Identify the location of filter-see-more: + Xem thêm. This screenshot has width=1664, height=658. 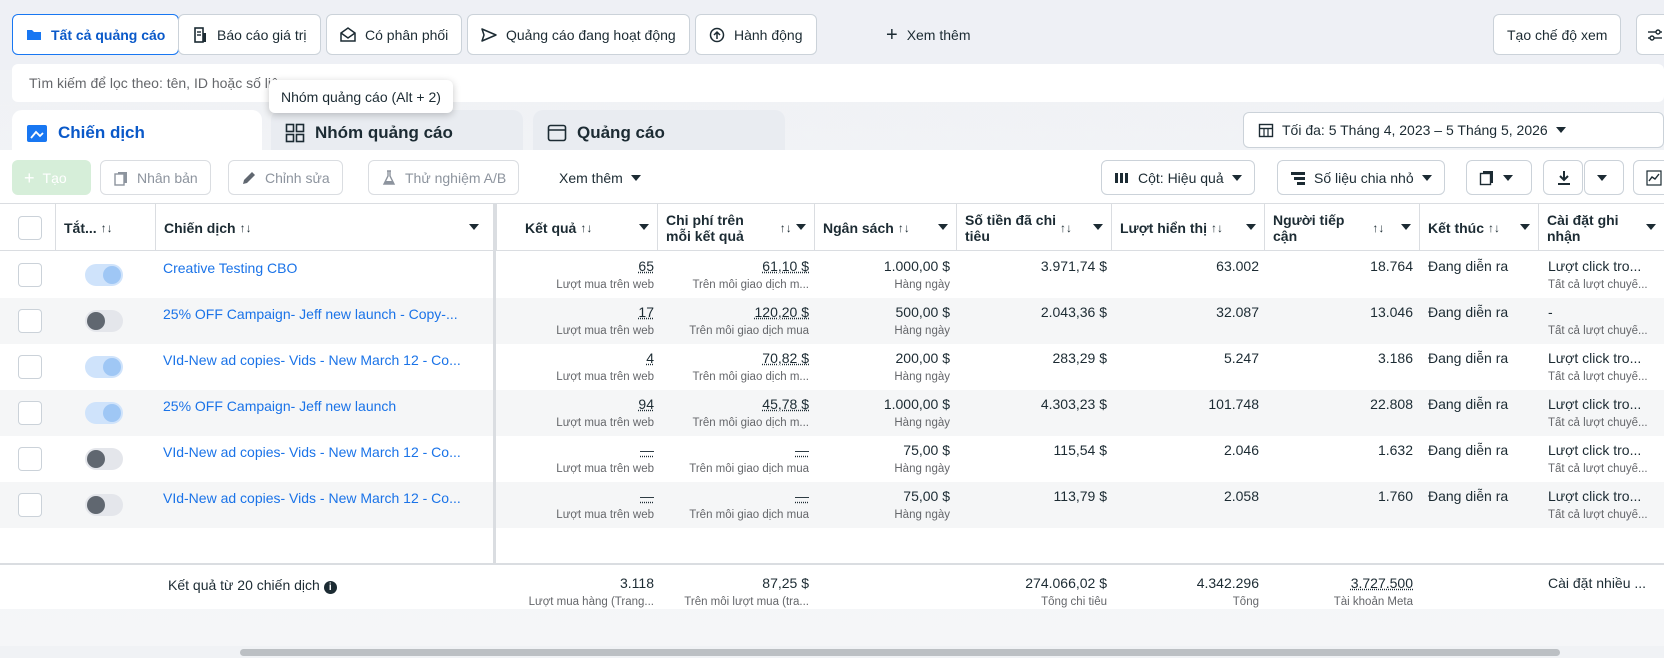
(928, 34).